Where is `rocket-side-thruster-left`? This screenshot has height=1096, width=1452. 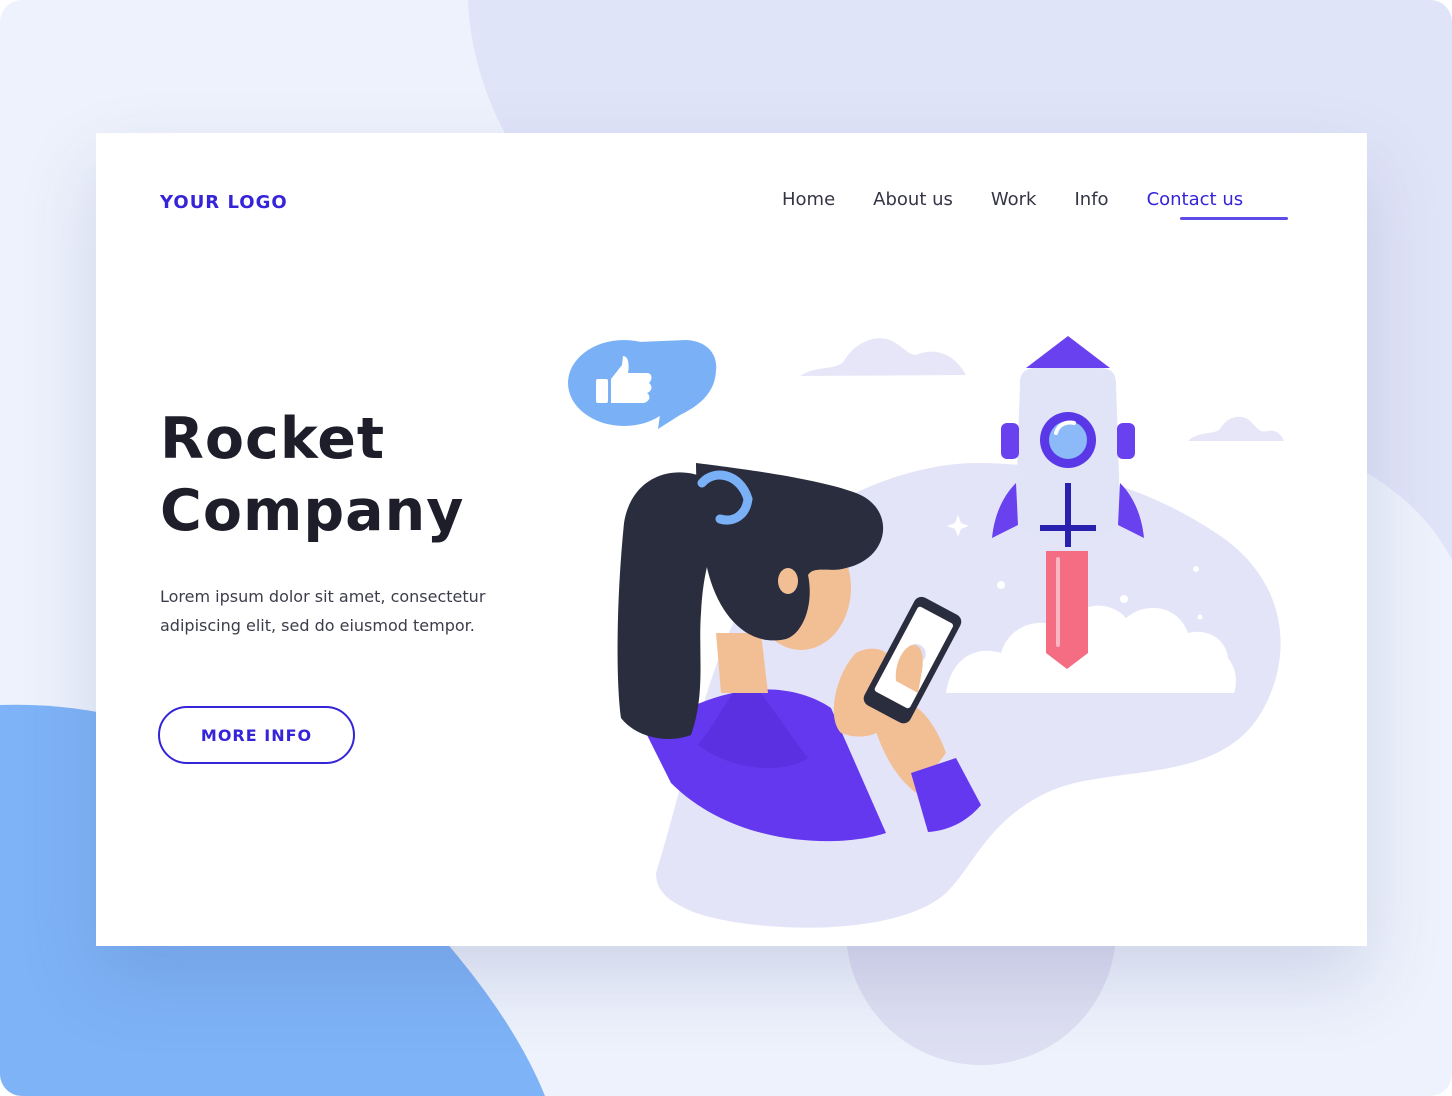 rocket-side-thruster-left is located at coordinates (1010, 441).